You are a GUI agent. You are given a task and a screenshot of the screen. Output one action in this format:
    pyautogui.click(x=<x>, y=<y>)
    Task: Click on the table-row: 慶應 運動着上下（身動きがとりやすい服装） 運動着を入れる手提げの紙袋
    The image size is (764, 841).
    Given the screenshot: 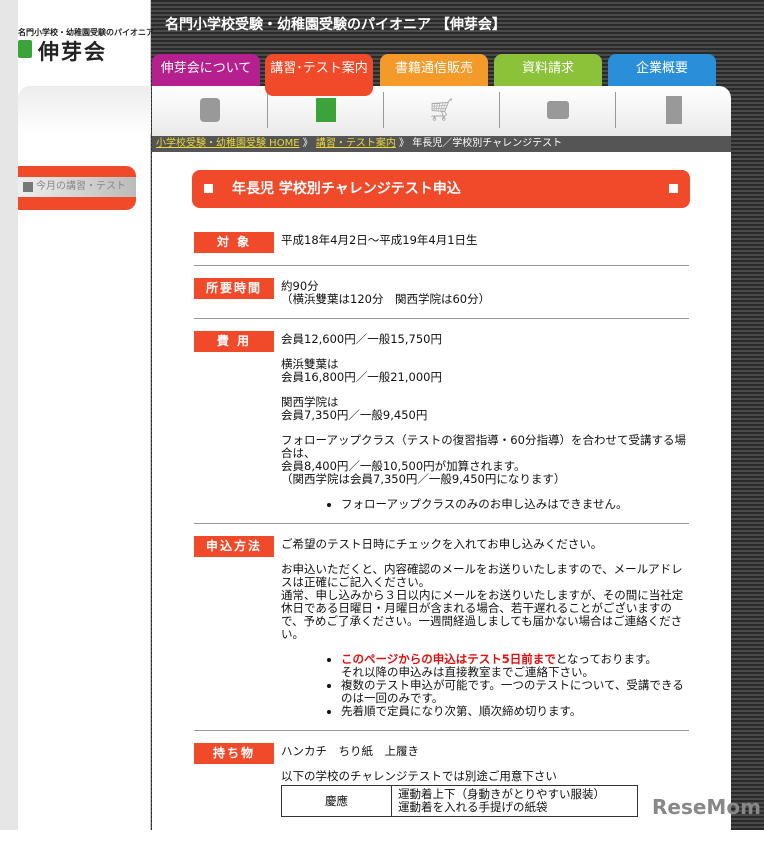 What is the action you would take?
    pyautogui.click(x=459, y=801)
    